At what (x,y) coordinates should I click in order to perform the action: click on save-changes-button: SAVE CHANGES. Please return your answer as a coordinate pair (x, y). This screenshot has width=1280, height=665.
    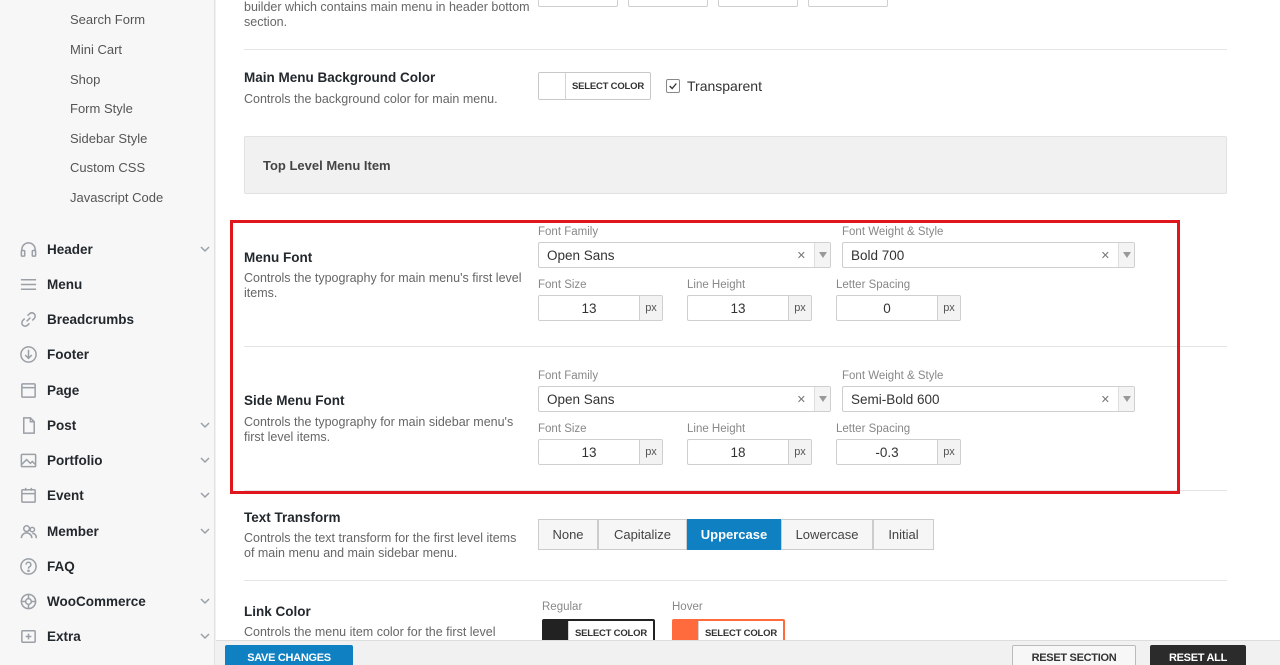
    Looking at the image, I should click on (289, 655).